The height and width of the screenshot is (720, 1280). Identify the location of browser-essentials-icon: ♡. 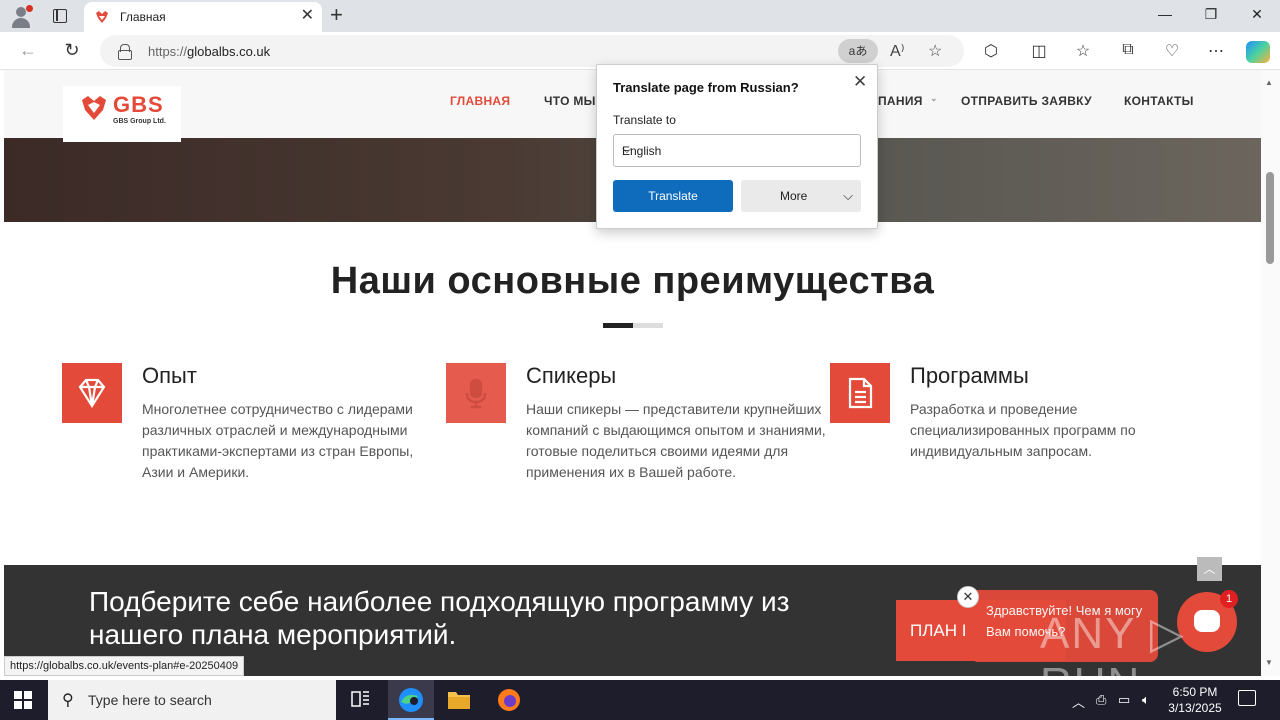
(1172, 51).